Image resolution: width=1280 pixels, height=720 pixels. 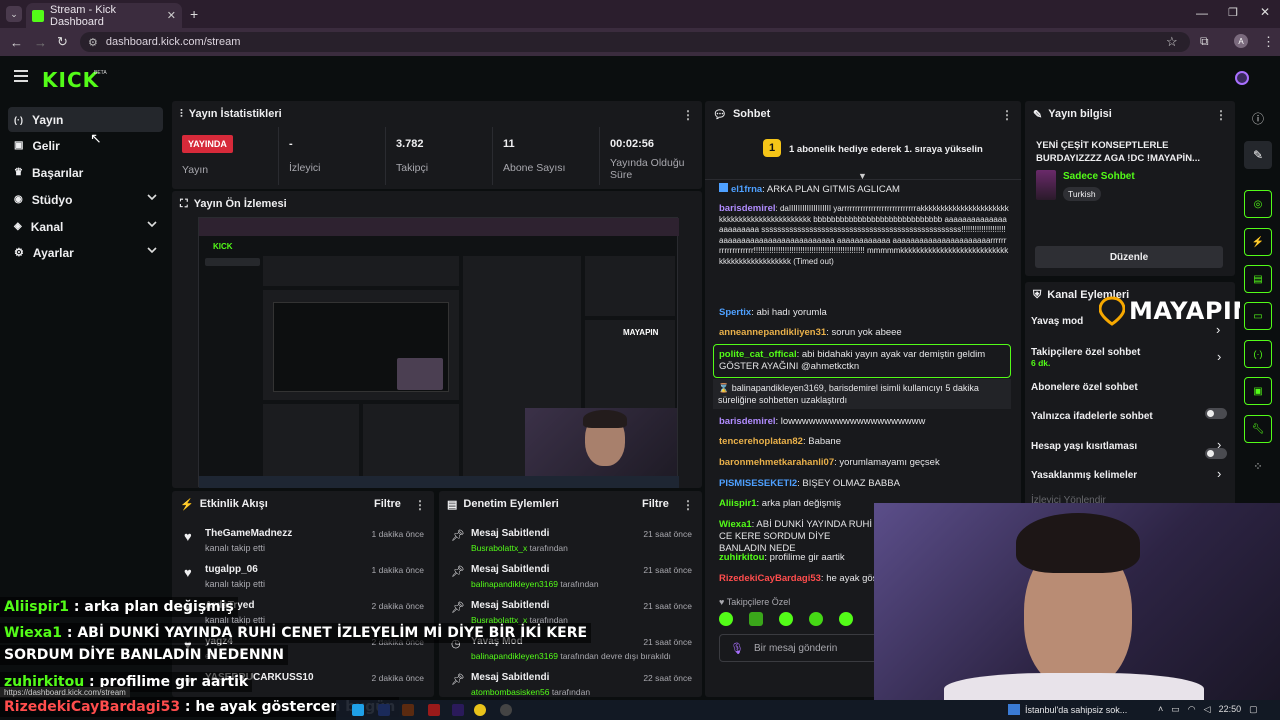 What do you see at coordinates (635, 42) in the screenshot?
I see `url-bar: ⚙ dashboard.kick.com/stream` at bounding box center [635, 42].